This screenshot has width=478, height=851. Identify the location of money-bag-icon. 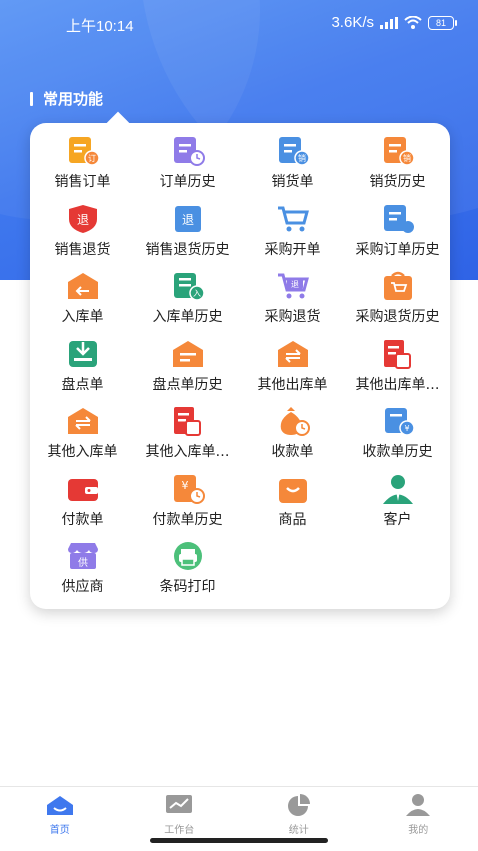
(293, 421).